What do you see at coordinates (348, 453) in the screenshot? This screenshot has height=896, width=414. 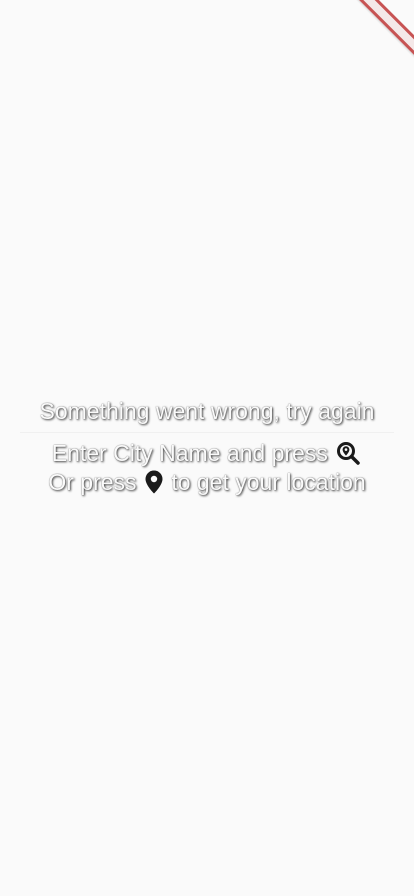 I see `search-location-icon` at bounding box center [348, 453].